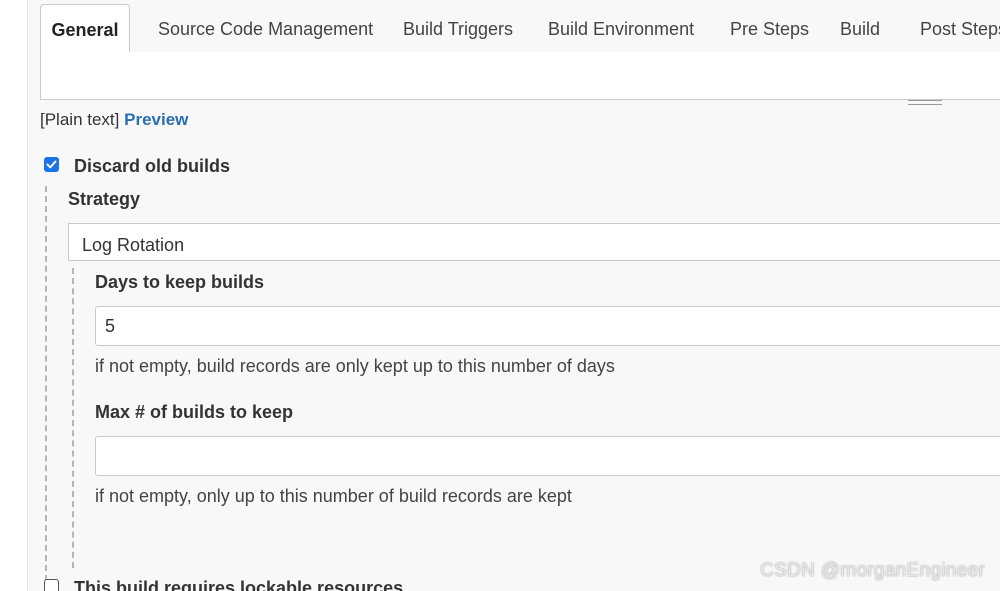  What do you see at coordinates (85, 28) in the screenshot?
I see `tab-general: General` at bounding box center [85, 28].